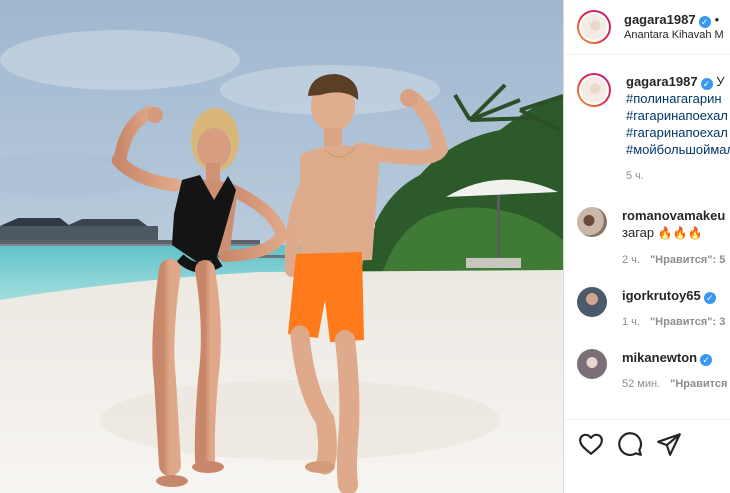 Image resolution: width=730 pixels, height=493 pixels. I want to click on paper-plane-icon, so click(669, 444).